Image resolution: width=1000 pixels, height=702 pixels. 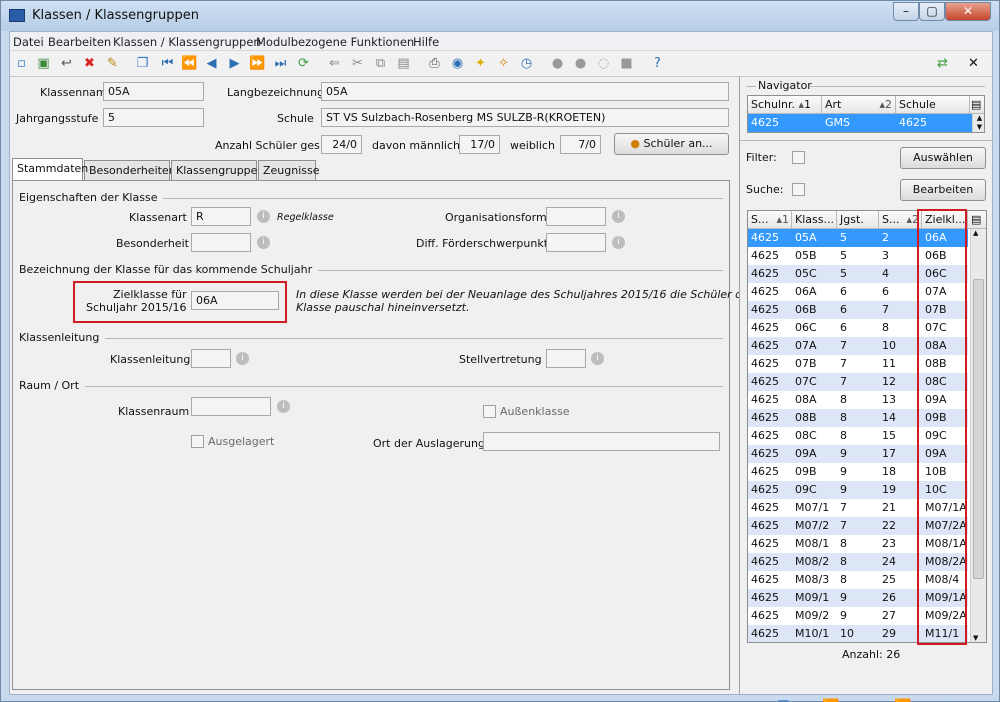 What do you see at coordinates (197, 441) in the screenshot?
I see `ausgelagert-checkbox` at bounding box center [197, 441].